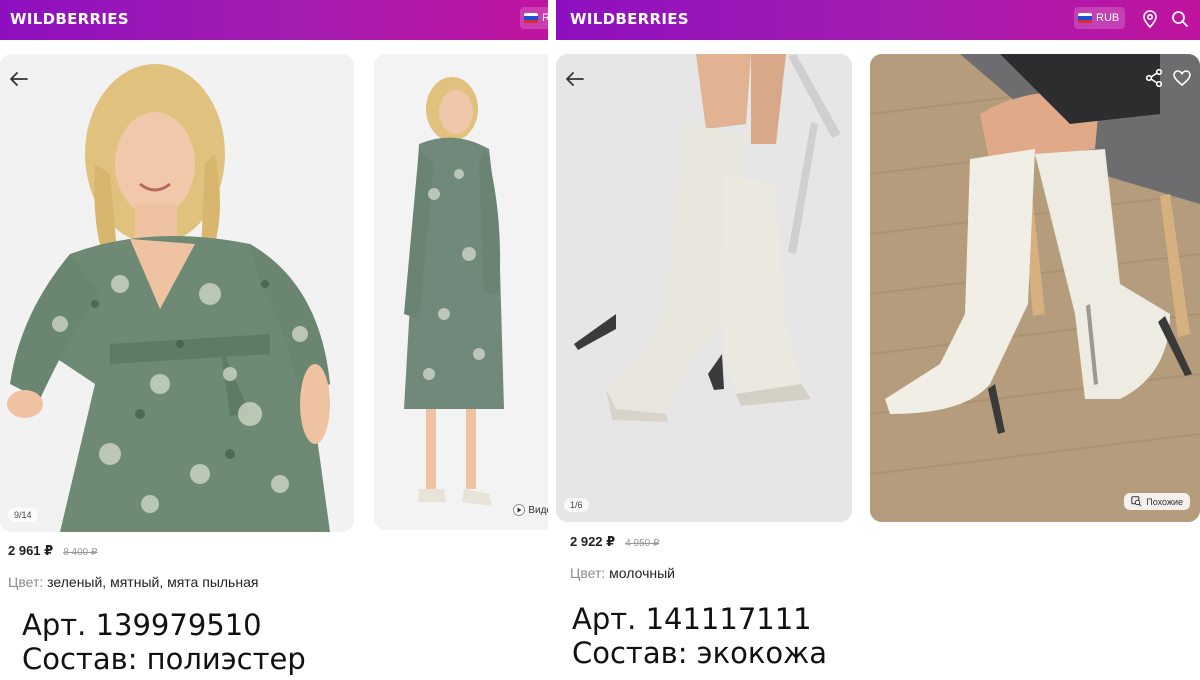 Image resolution: width=1200 pixels, height=680 pixels. I want to click on header-bar: WILDBERRIES R, so click(274, 20).